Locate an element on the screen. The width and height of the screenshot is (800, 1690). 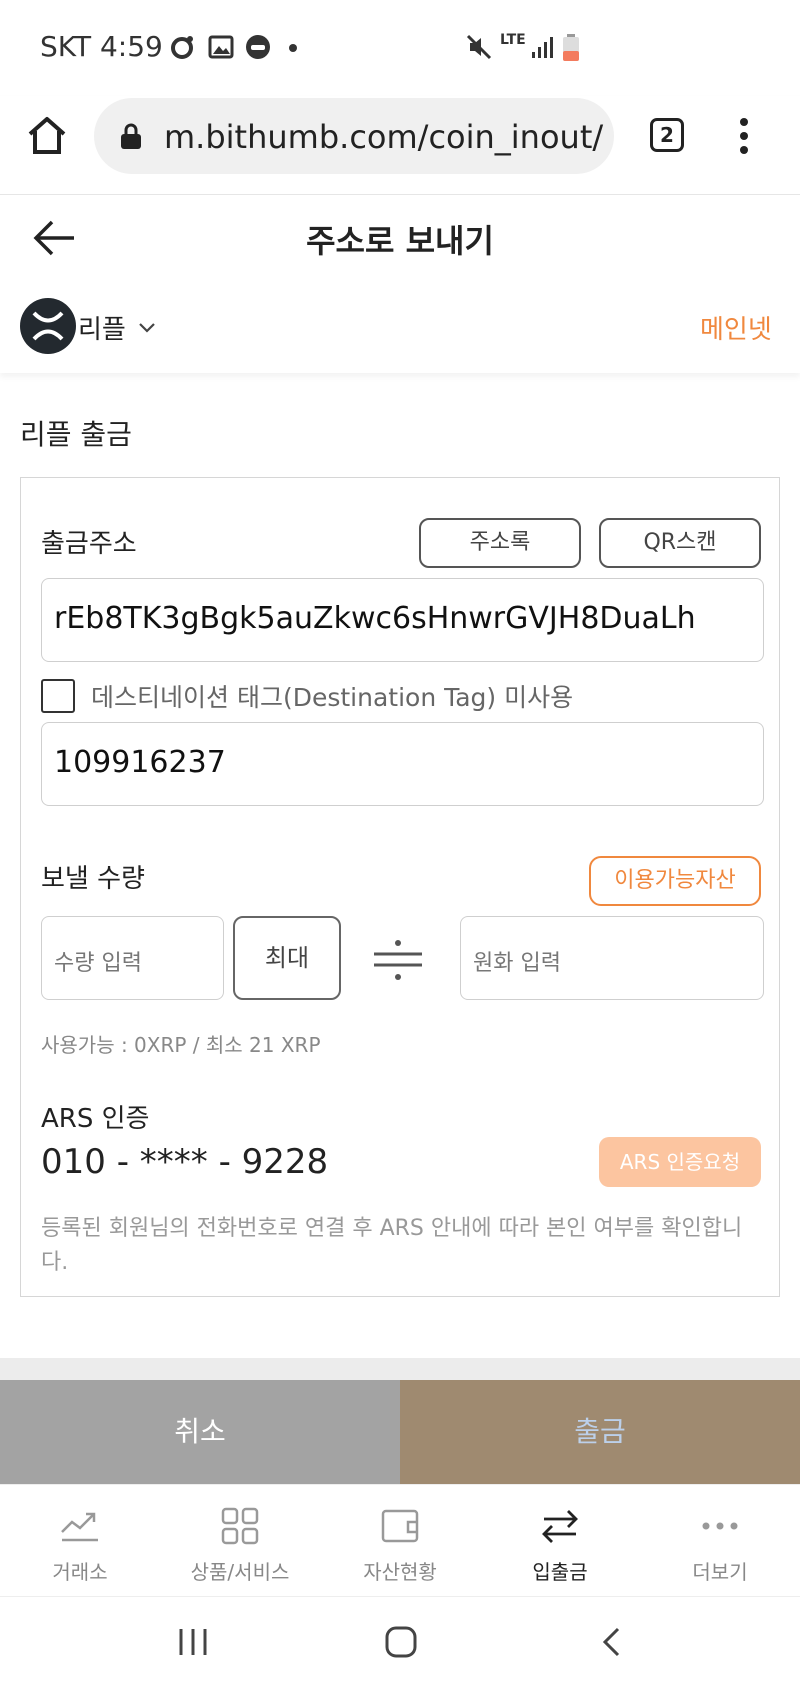
amount-input-placeholder: 수량 입력 is located at coordinates (98, 961).